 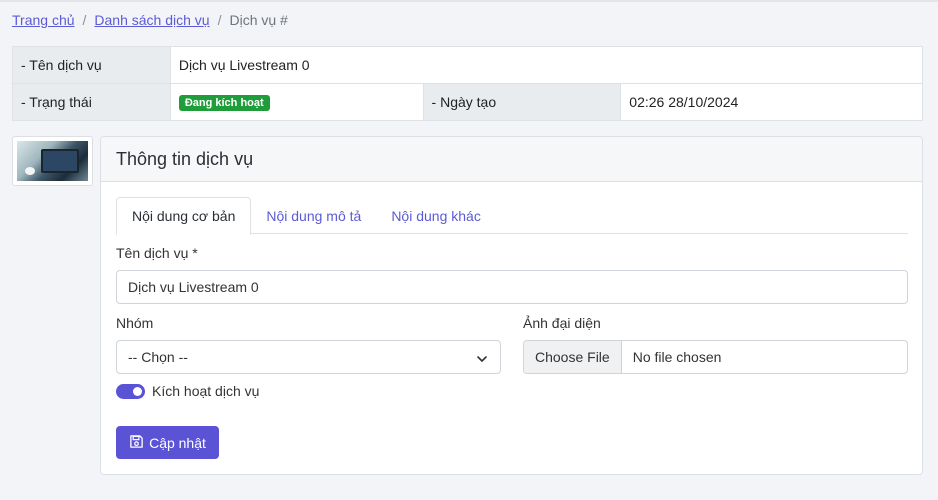 What do you see at coordinates (130, 391) in the screenshot?
I see `active-toggle-switch` at bounding box center [130, 391].